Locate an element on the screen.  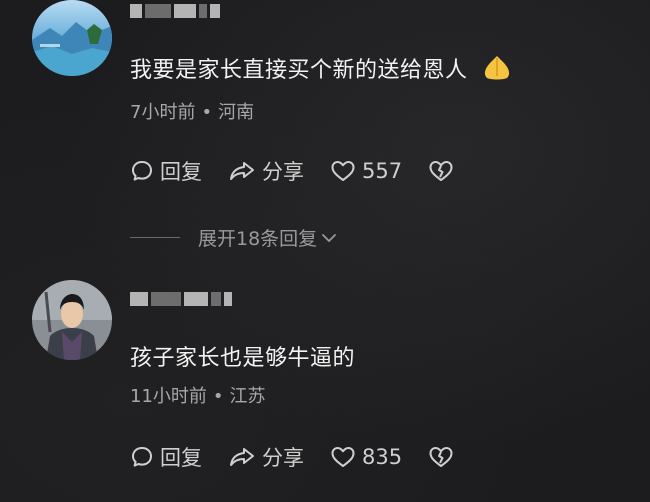
comment-text-content: 我要是家长直接买个新的送给恩人 is located at coordinates (299, 70).